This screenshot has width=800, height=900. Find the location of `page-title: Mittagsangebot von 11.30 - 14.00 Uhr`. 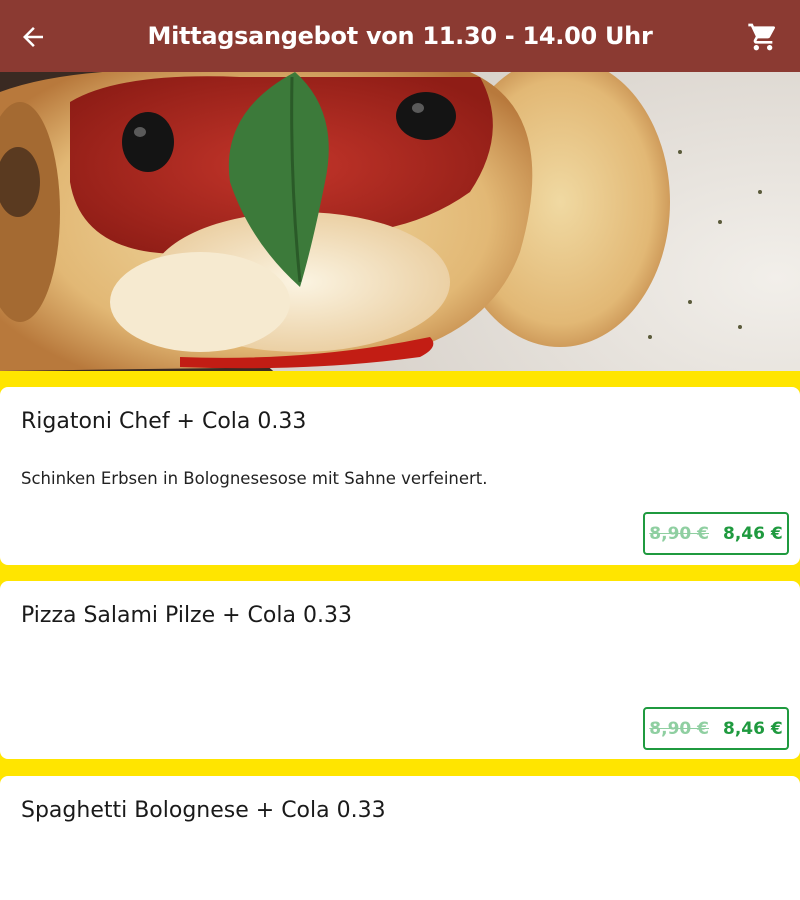

page-title: Mittagsangebot von 11.30 - 14.00 Uhr is located at coordinates (400, 36).